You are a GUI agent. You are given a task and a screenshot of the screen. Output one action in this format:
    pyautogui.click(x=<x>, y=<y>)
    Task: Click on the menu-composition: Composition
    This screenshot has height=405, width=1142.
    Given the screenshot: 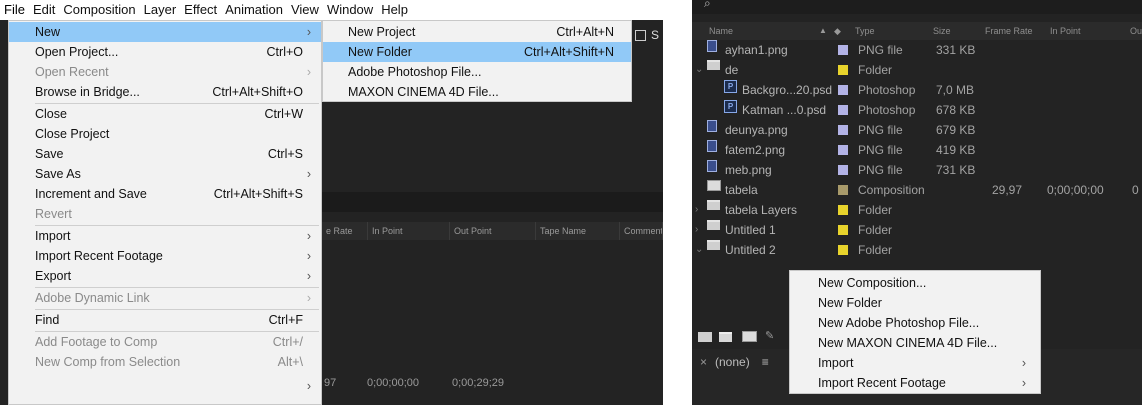 What is the action you would take?
    pyautogui.click(x=99, y=10)
    